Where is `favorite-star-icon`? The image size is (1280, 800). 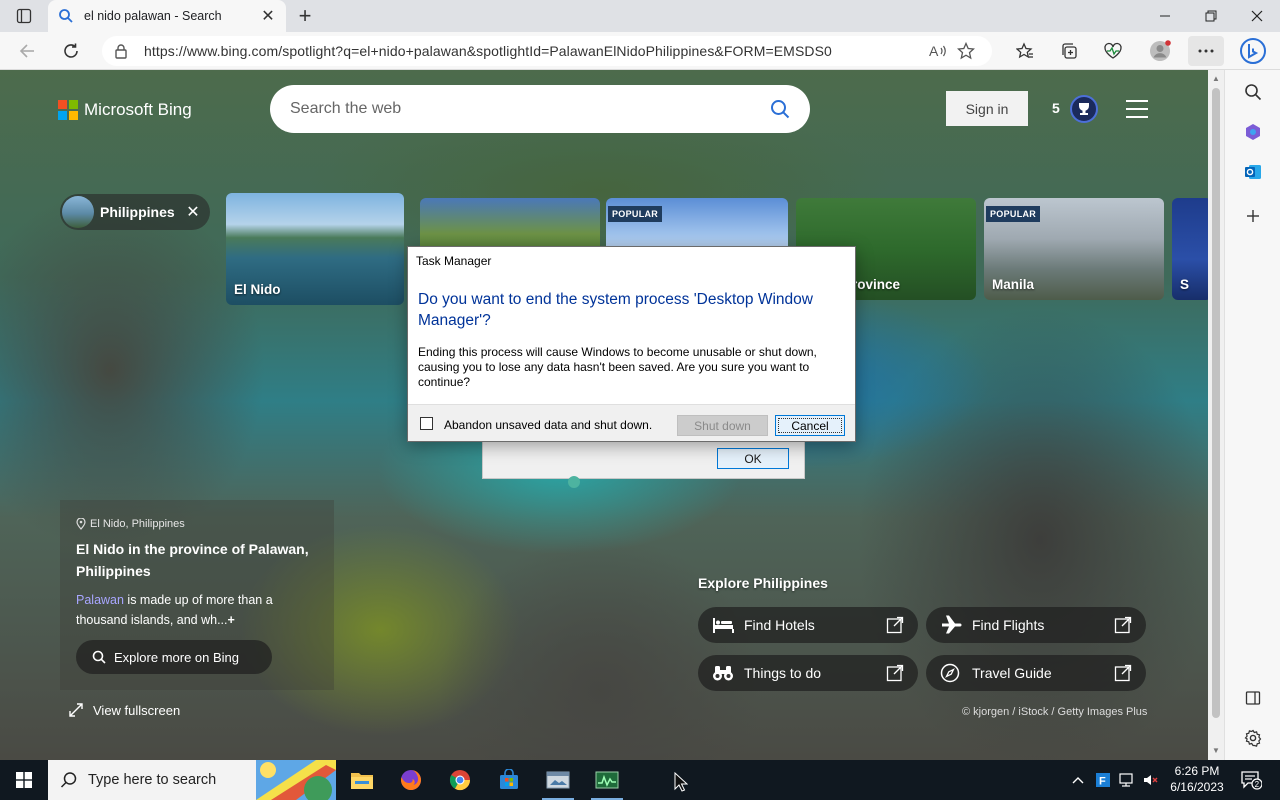
favorite-star-icon is located at coordinates (966, 51).